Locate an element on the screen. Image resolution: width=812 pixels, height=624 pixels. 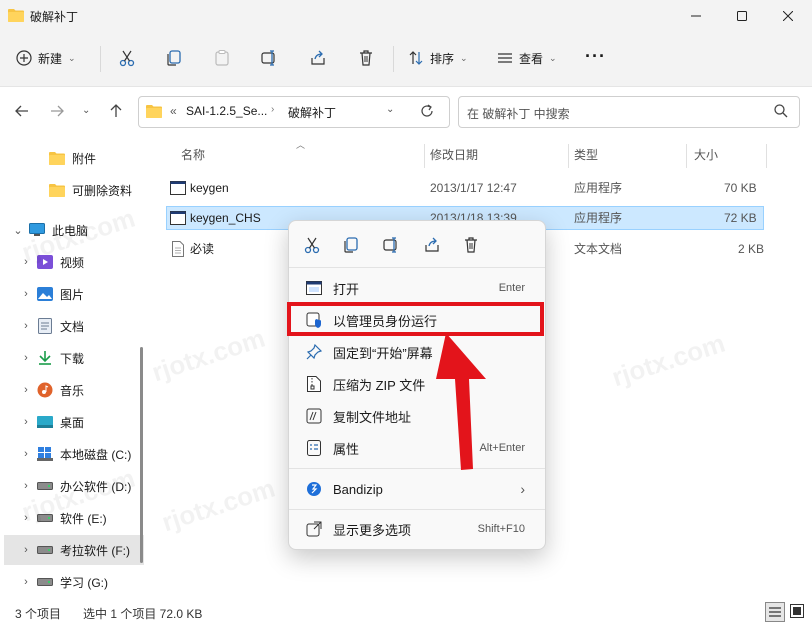
file-date: 2013/1/17 12:47 is located at coordinates (473, 188).